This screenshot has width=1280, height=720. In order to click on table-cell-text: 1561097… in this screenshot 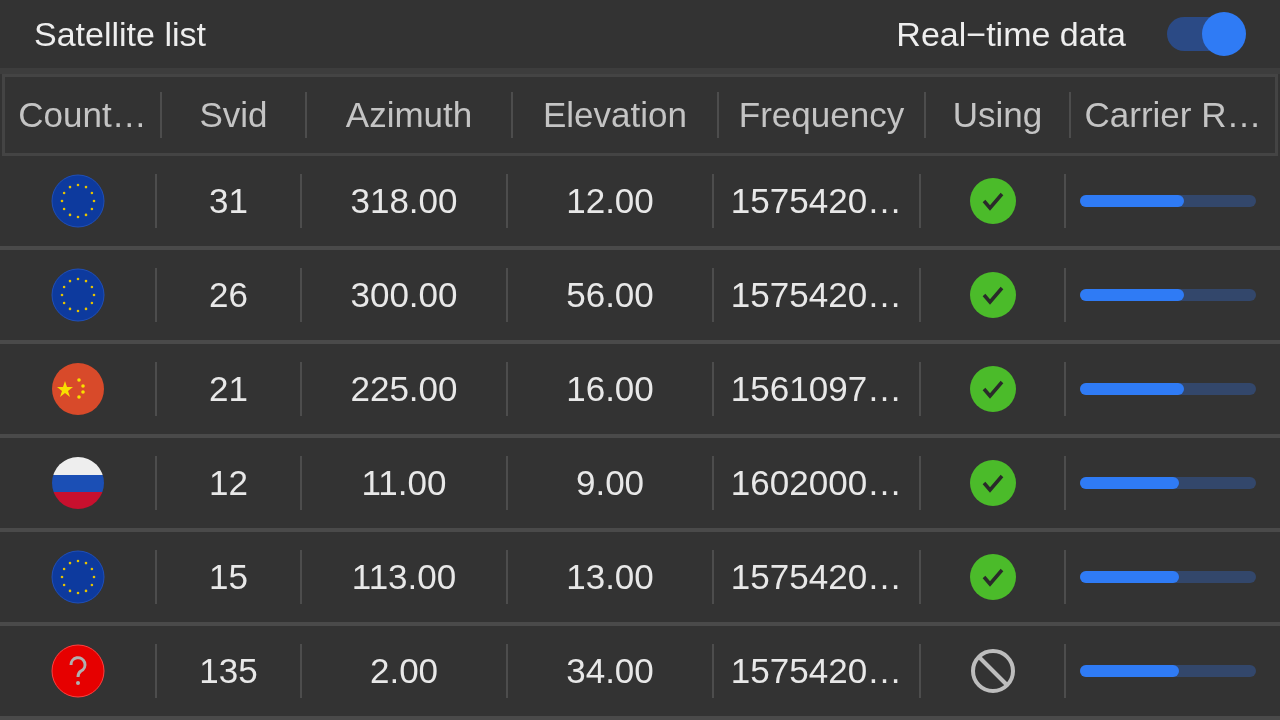, I will do `click(816, 388)`.